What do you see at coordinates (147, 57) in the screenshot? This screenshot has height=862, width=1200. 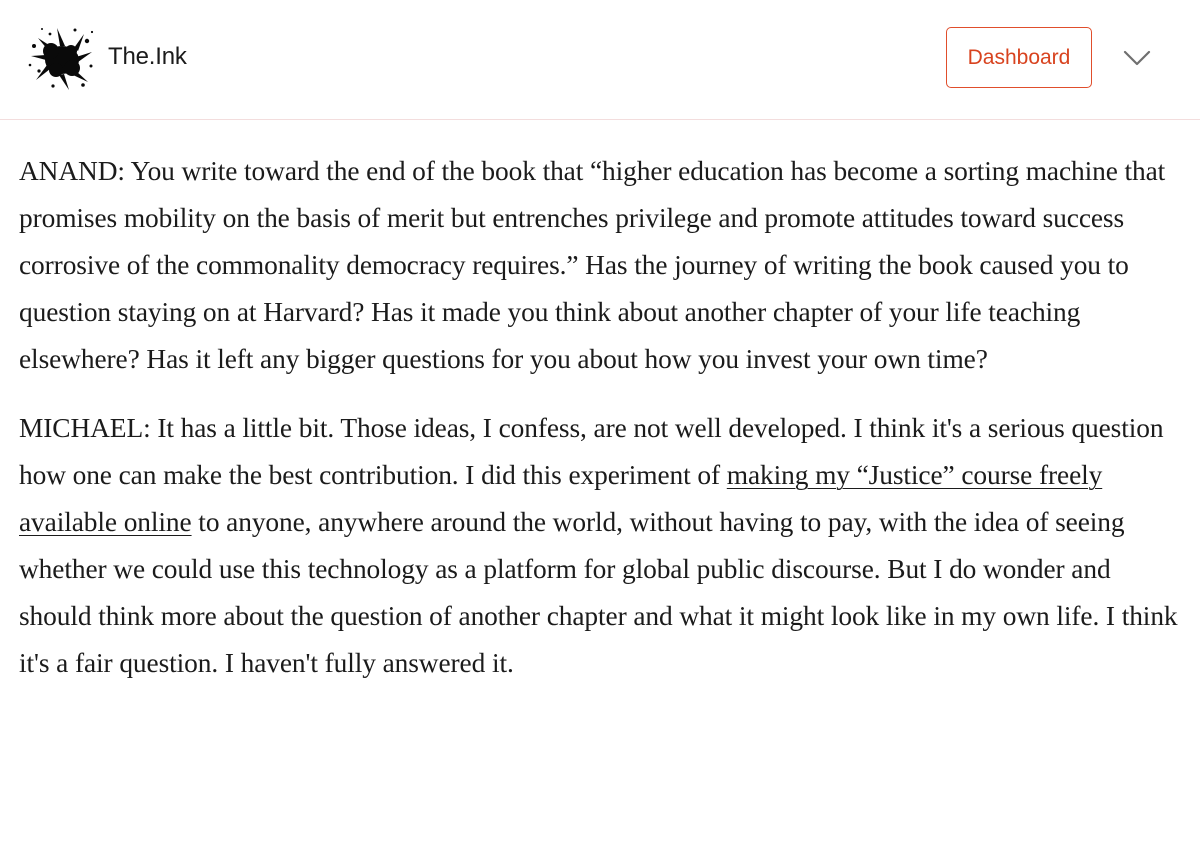 I see `publication-name: The.Ink` at bounding box center [147, 57].